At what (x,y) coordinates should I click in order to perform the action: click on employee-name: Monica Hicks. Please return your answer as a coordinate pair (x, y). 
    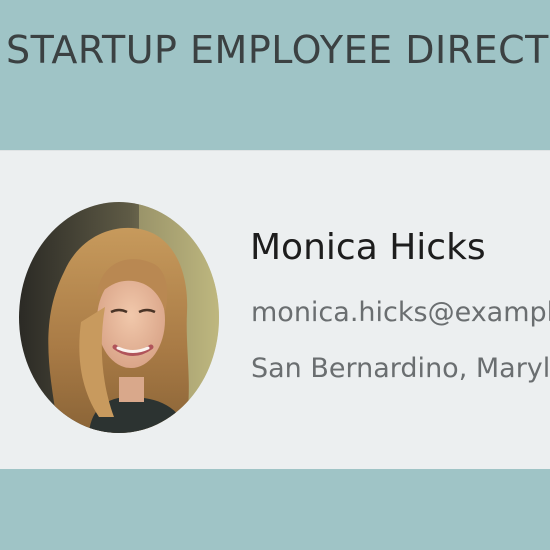
    Looking at the image, I should click on (368, 247).